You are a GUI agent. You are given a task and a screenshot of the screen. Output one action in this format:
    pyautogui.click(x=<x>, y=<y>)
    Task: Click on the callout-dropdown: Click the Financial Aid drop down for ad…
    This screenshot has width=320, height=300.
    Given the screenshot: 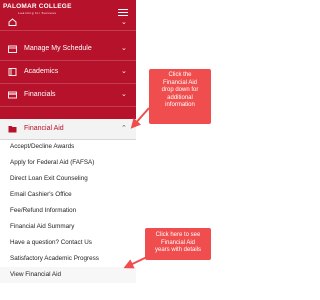 What is the action you would take?
    pyautogui.click(x=180, y=96)
    